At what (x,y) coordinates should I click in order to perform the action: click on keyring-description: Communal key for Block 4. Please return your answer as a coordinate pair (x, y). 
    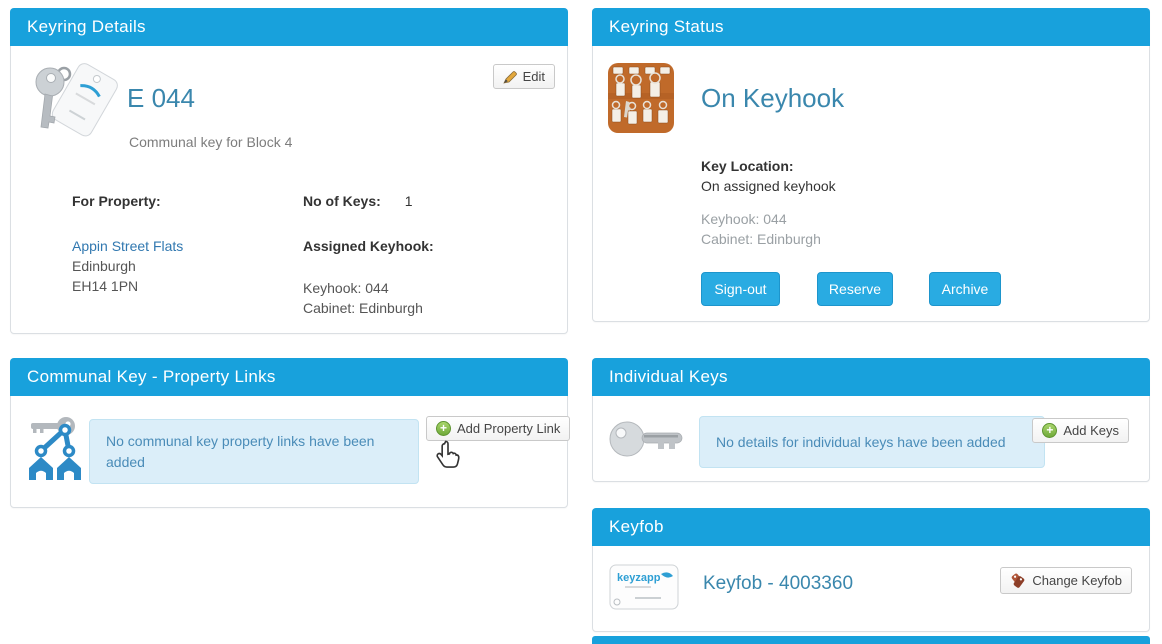
    Looking at the image, I should click on (211, 142).